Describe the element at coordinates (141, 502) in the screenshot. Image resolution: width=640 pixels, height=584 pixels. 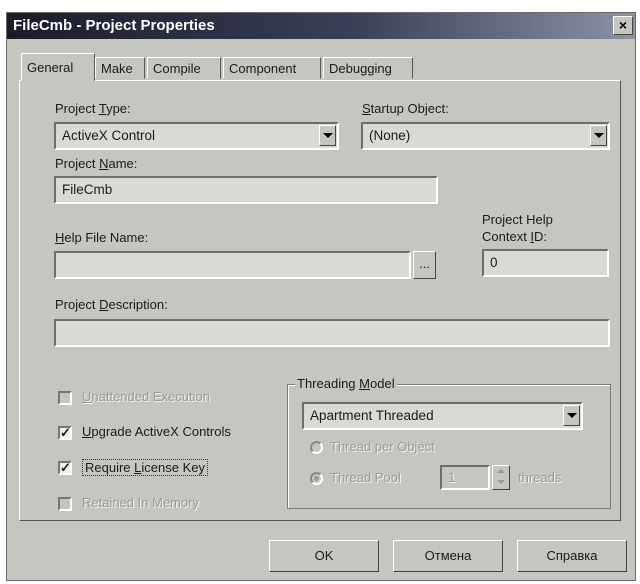
I see `retained-in-memory-label: Retained In Memory` at that location.